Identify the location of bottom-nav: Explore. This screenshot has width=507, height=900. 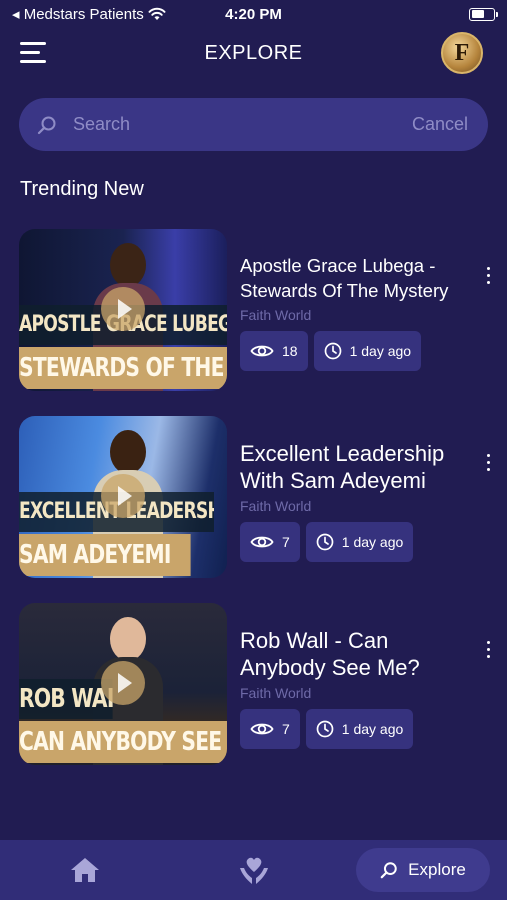
(253, 870).